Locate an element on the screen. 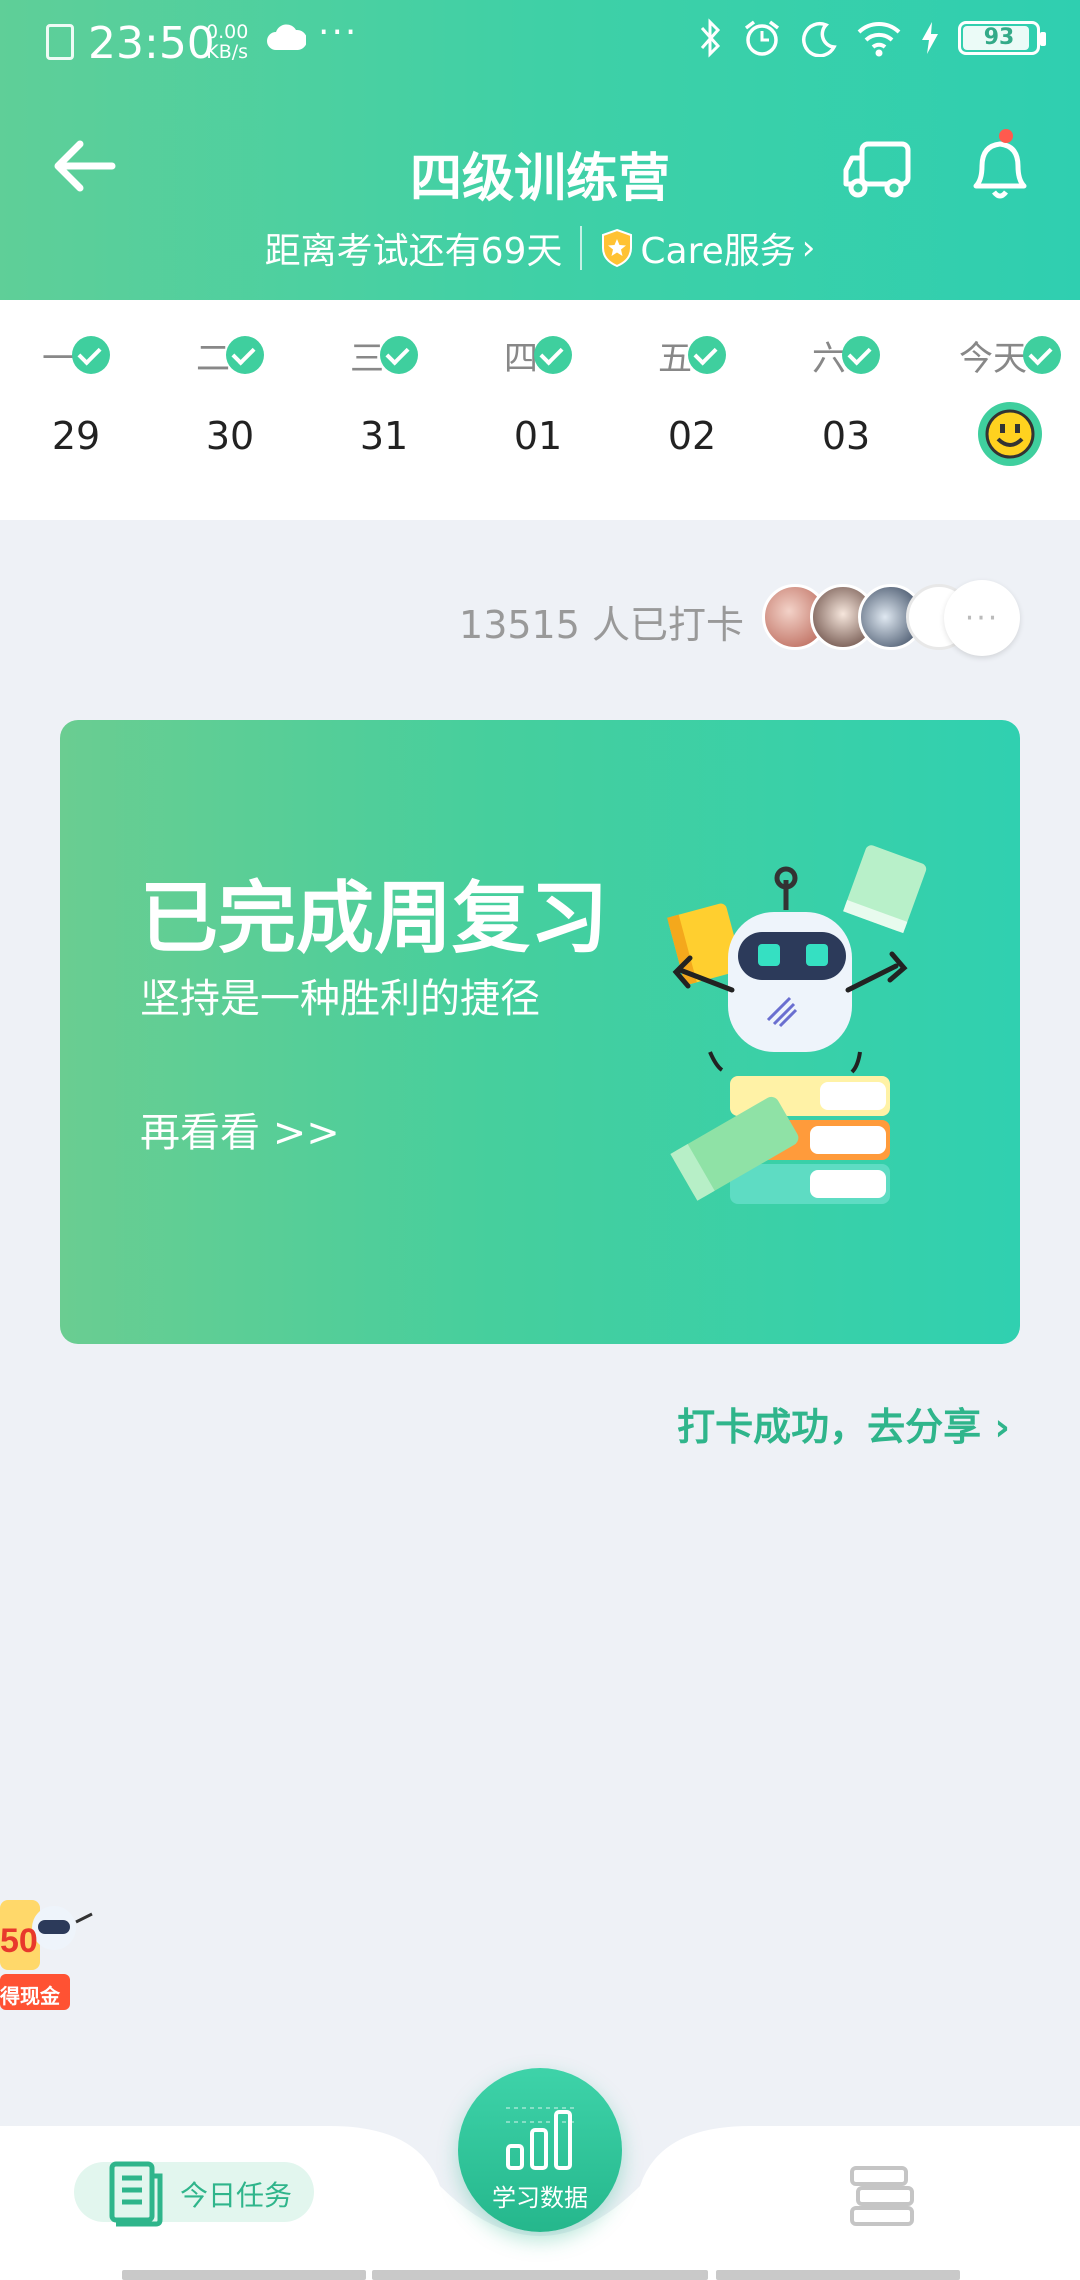 The image size is (1080, 2280). cash-reward-badge: 50 得现金 is located at coordinates (50, 1945).